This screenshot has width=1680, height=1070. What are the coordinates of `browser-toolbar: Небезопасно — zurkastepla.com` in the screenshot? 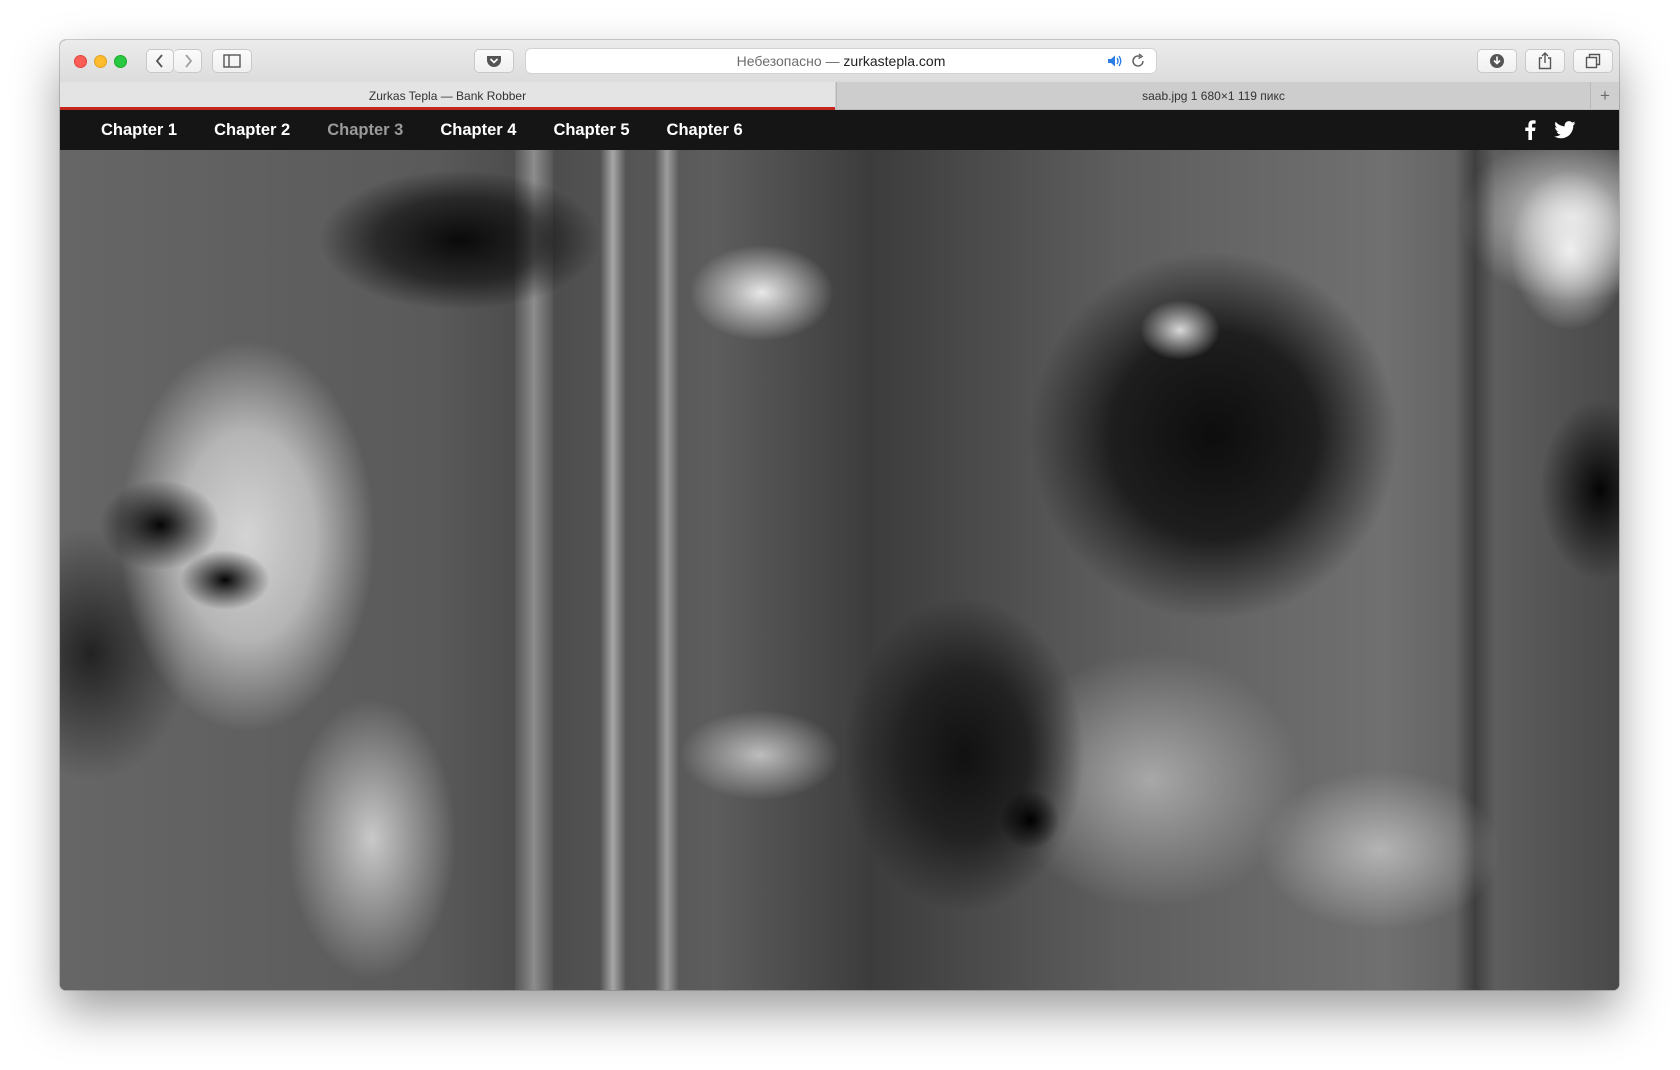 It's located at (839, 61).